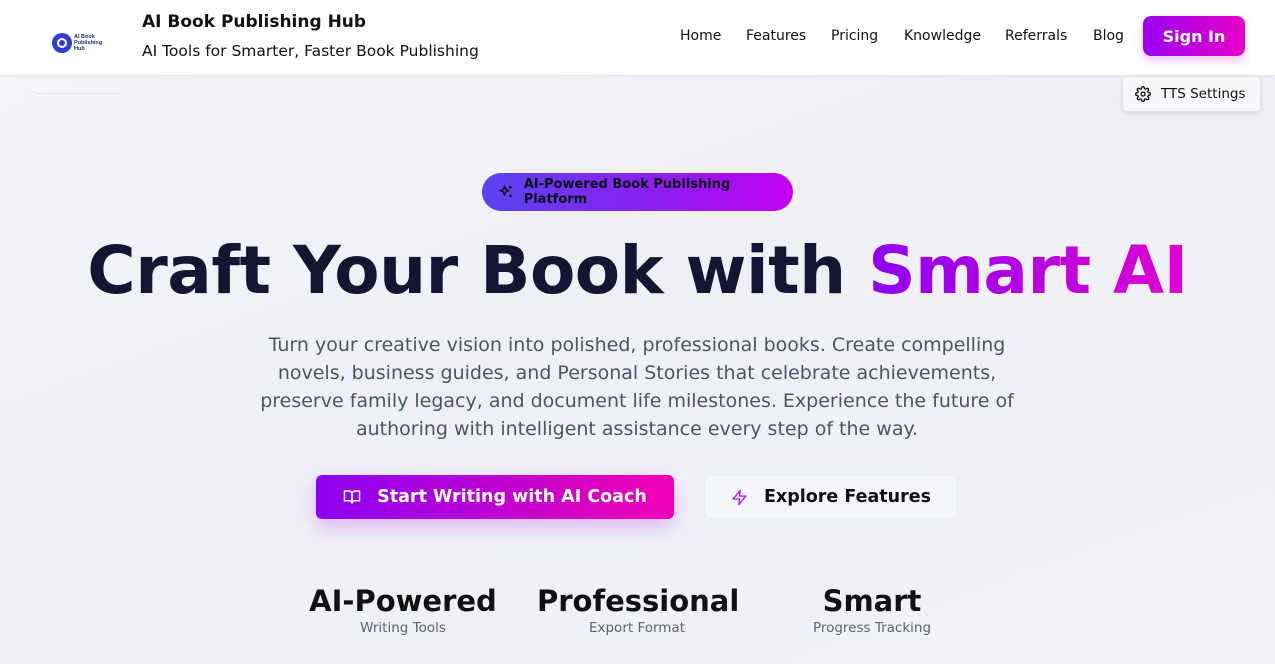  Describe the element at coordinates (505, 191) in the screenshot. I see `sparkles-icon` at that location.